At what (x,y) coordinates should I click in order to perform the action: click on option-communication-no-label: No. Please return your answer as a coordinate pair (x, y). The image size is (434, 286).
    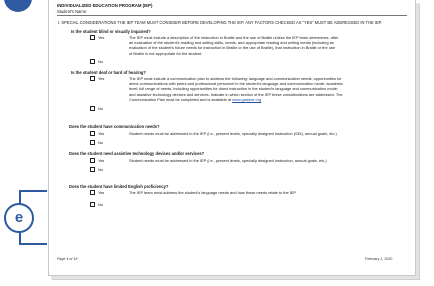
    Looking at the image, I should click on (100, 142).